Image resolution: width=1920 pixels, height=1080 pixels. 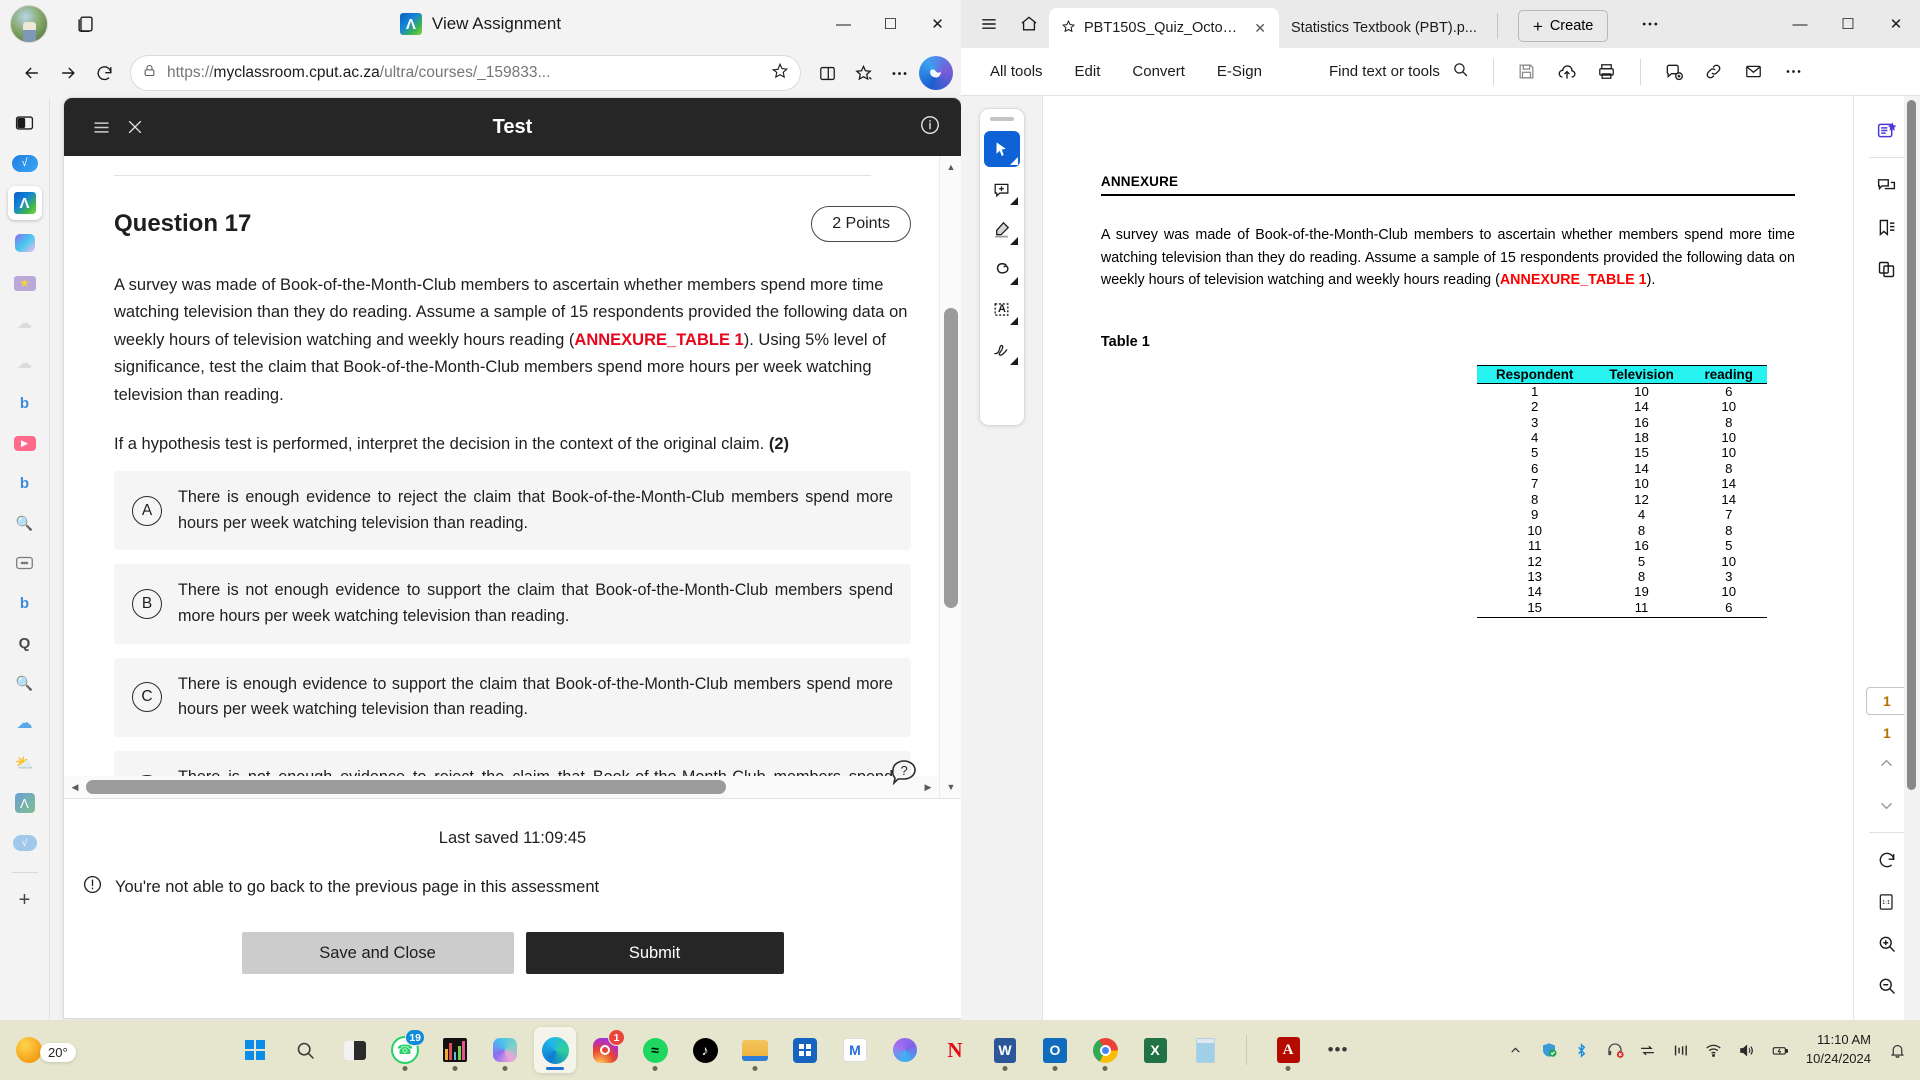 I want to click on convert-menu: Convert, so click(x=1158, y=71).